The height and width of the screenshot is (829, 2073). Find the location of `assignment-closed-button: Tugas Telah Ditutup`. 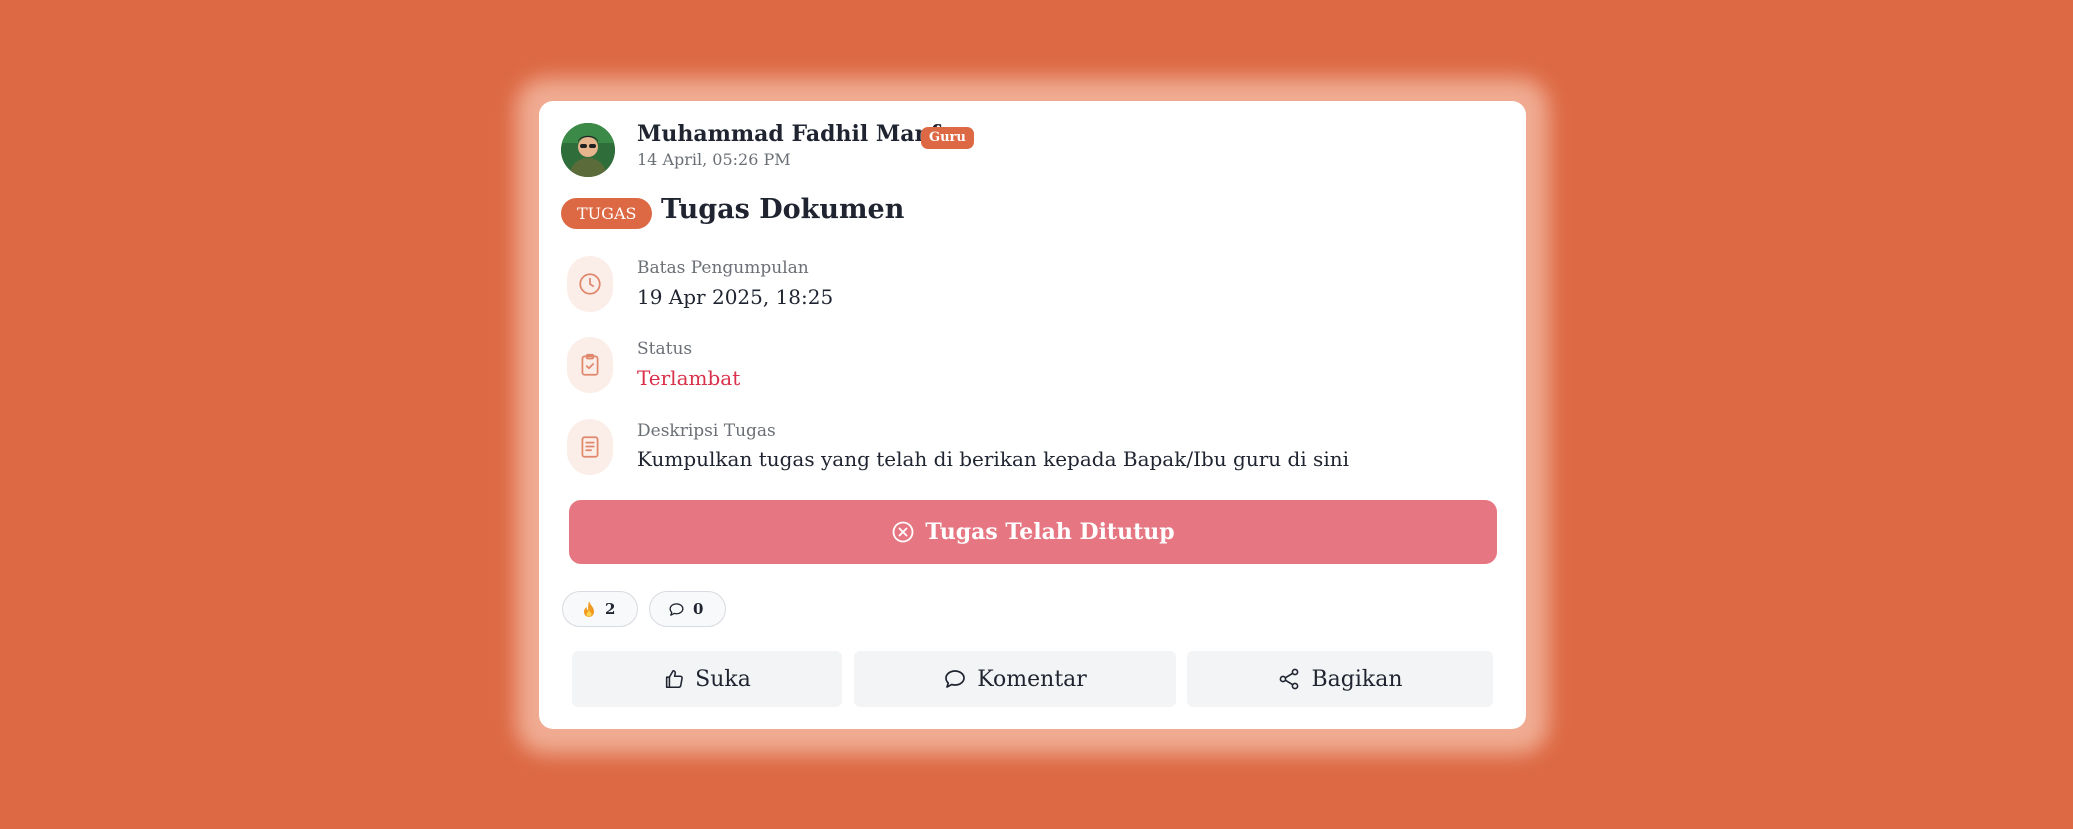

assignment-closed-button: Tugas Telah Ditutup is located at coordinates (1033, 532).